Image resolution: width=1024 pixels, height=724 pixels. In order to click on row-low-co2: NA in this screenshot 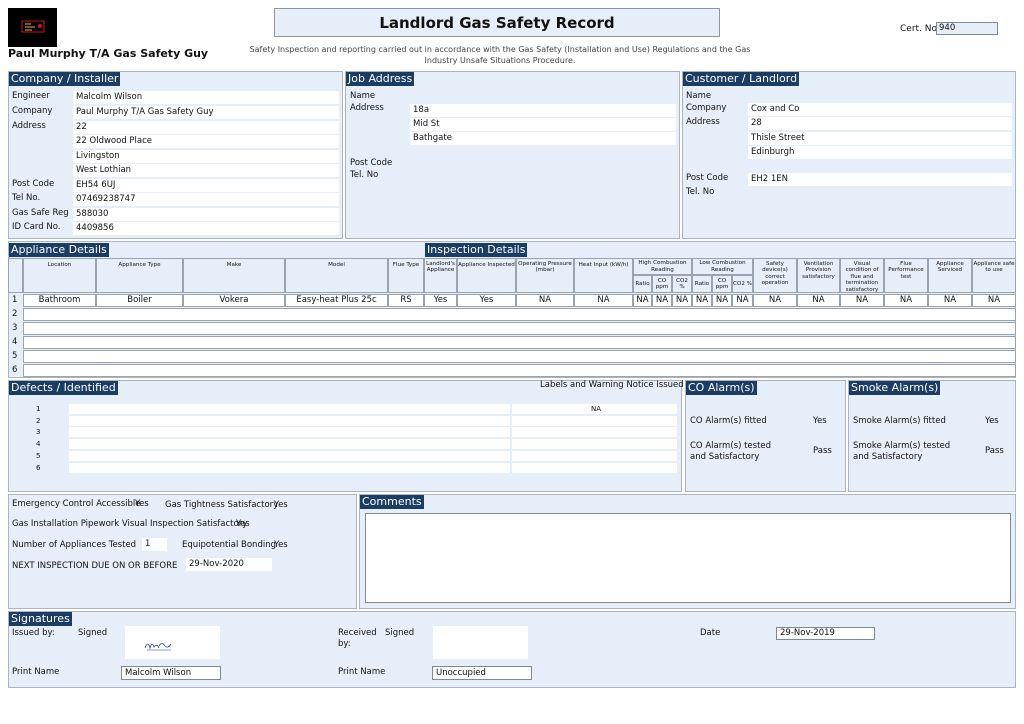, I will do `click(742, 300)`.